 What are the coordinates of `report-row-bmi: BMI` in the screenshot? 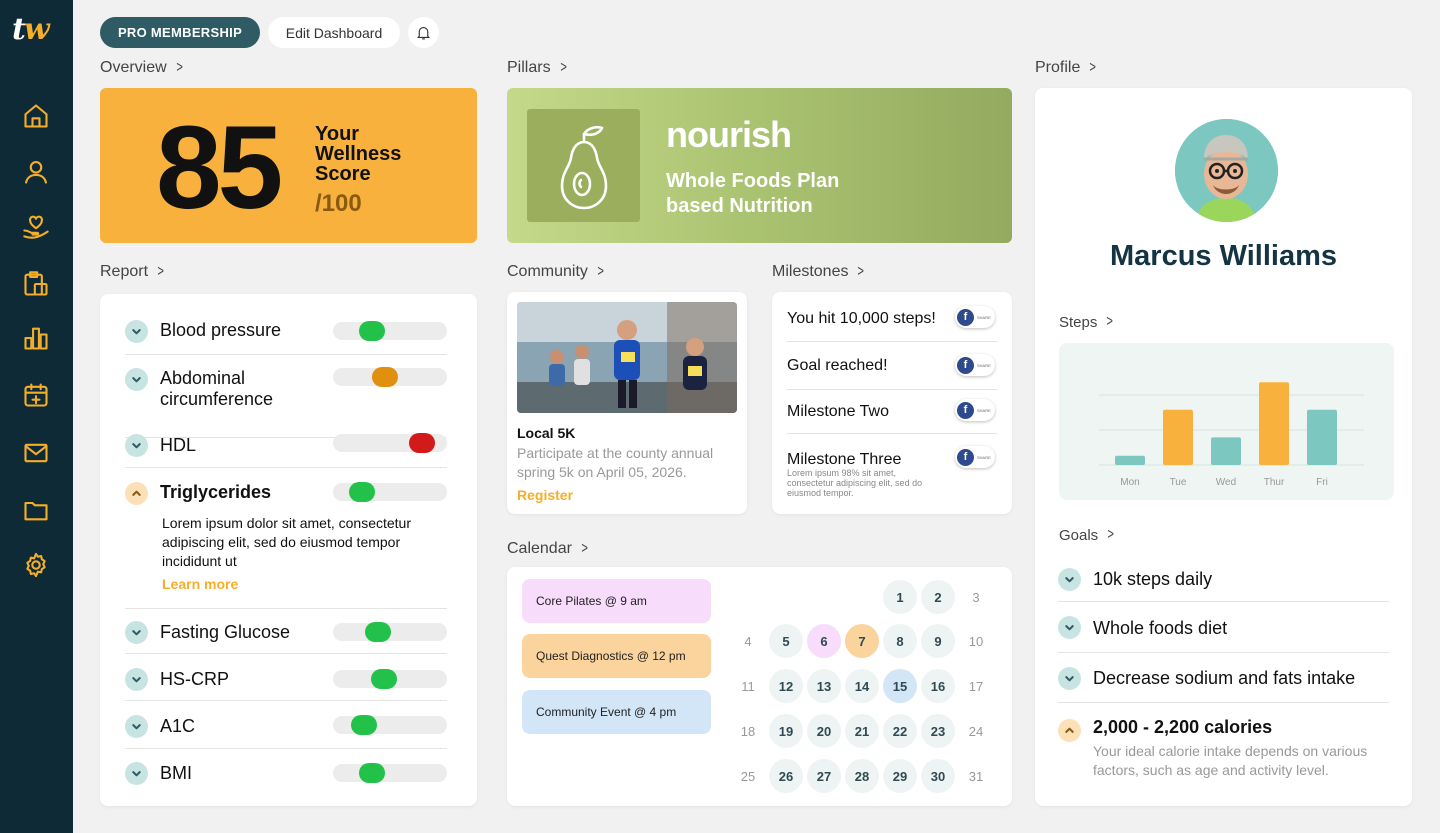 It's located at (286, 771).